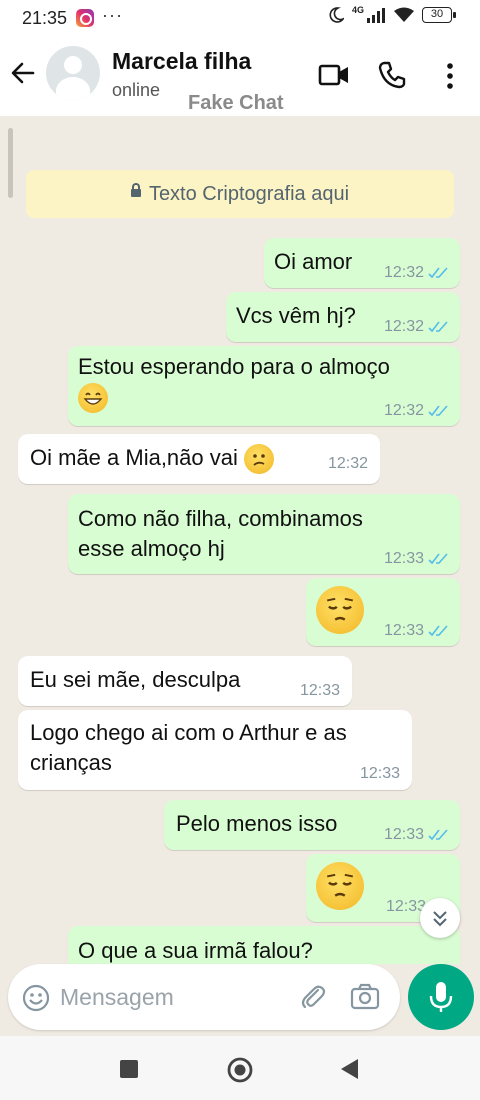 The image size is (480, 1100). I want to click on avatar, so click(73, 73).